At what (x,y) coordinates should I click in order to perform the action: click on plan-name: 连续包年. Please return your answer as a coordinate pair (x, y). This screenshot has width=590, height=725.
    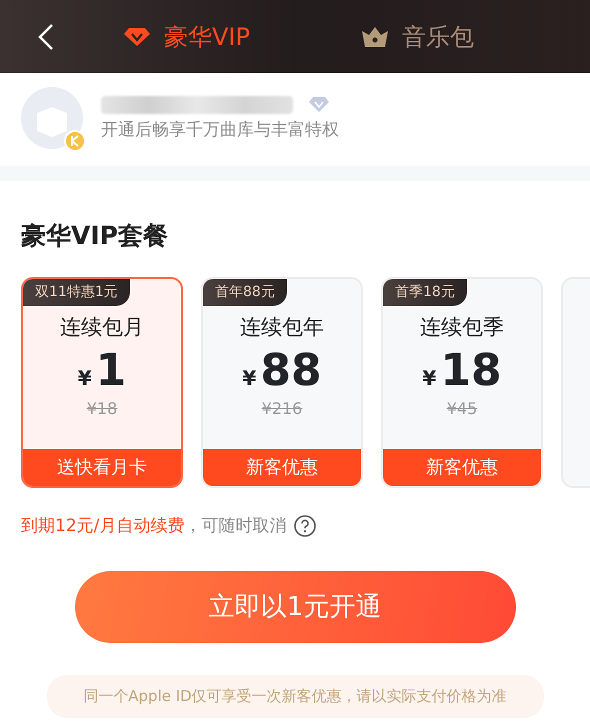
    Looking at the image, I should click on (282, 327).